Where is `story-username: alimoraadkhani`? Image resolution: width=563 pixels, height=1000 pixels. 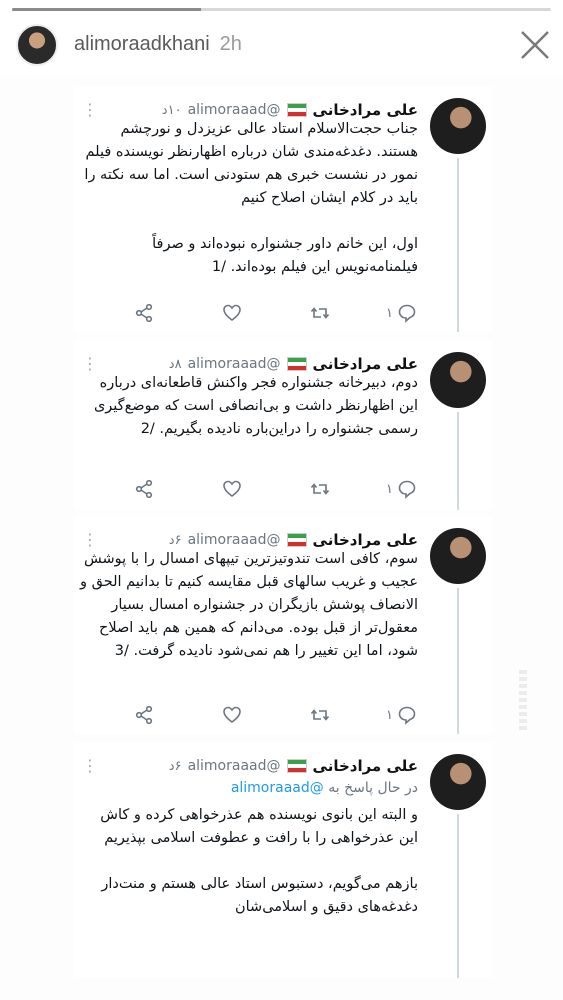 story-username: alimoraadkhani is located at coordinates (142, 44).